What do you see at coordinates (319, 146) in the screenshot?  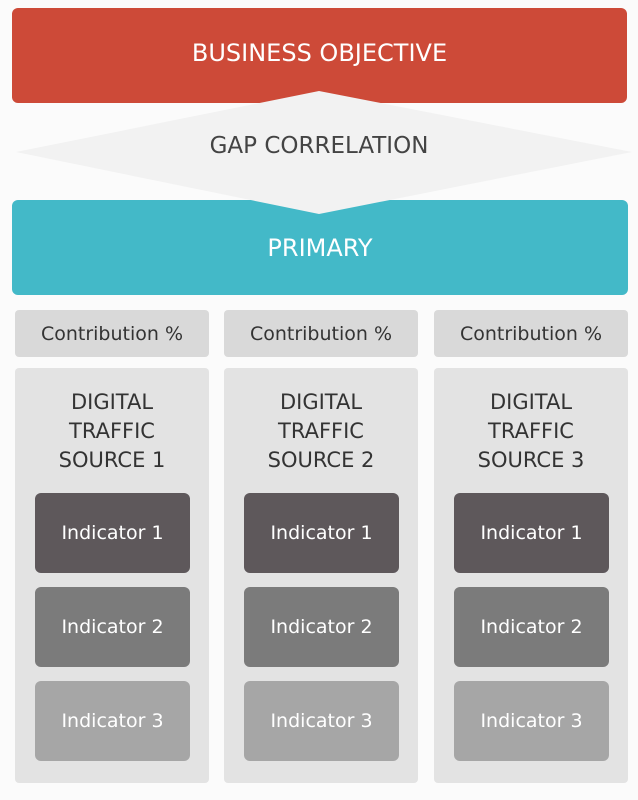 I see `gap-correlation-label: GAP CORRELATION` at bounding box center [319, 146].